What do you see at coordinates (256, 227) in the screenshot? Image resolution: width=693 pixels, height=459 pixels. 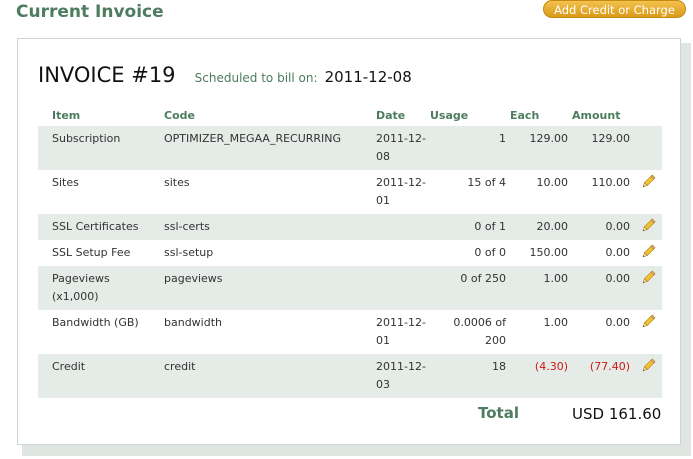 I see `row-code: ssl-certs` at bounding box center [256, 227].